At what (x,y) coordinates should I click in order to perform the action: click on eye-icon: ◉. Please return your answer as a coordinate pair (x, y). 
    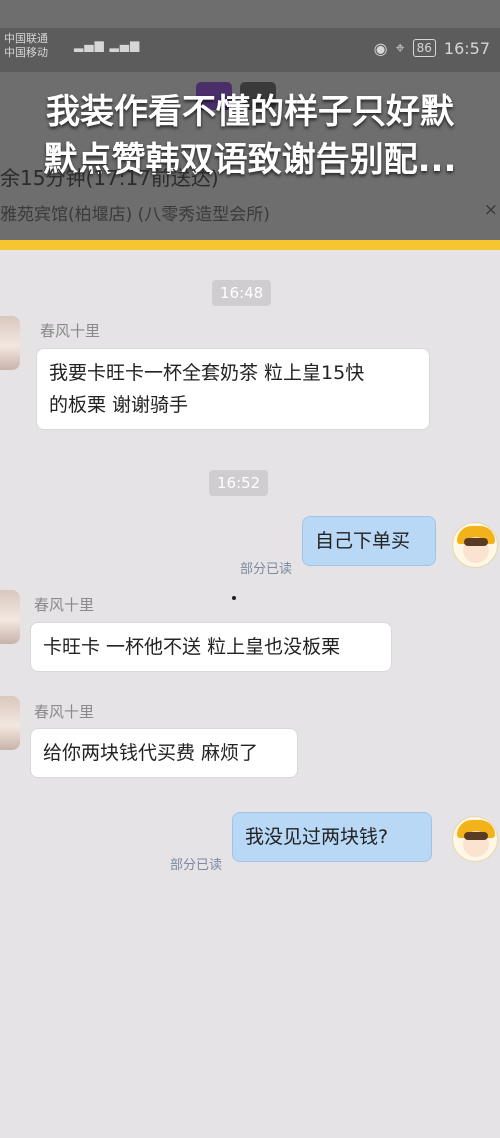
    Looking at the image, I should click on (380, 48).